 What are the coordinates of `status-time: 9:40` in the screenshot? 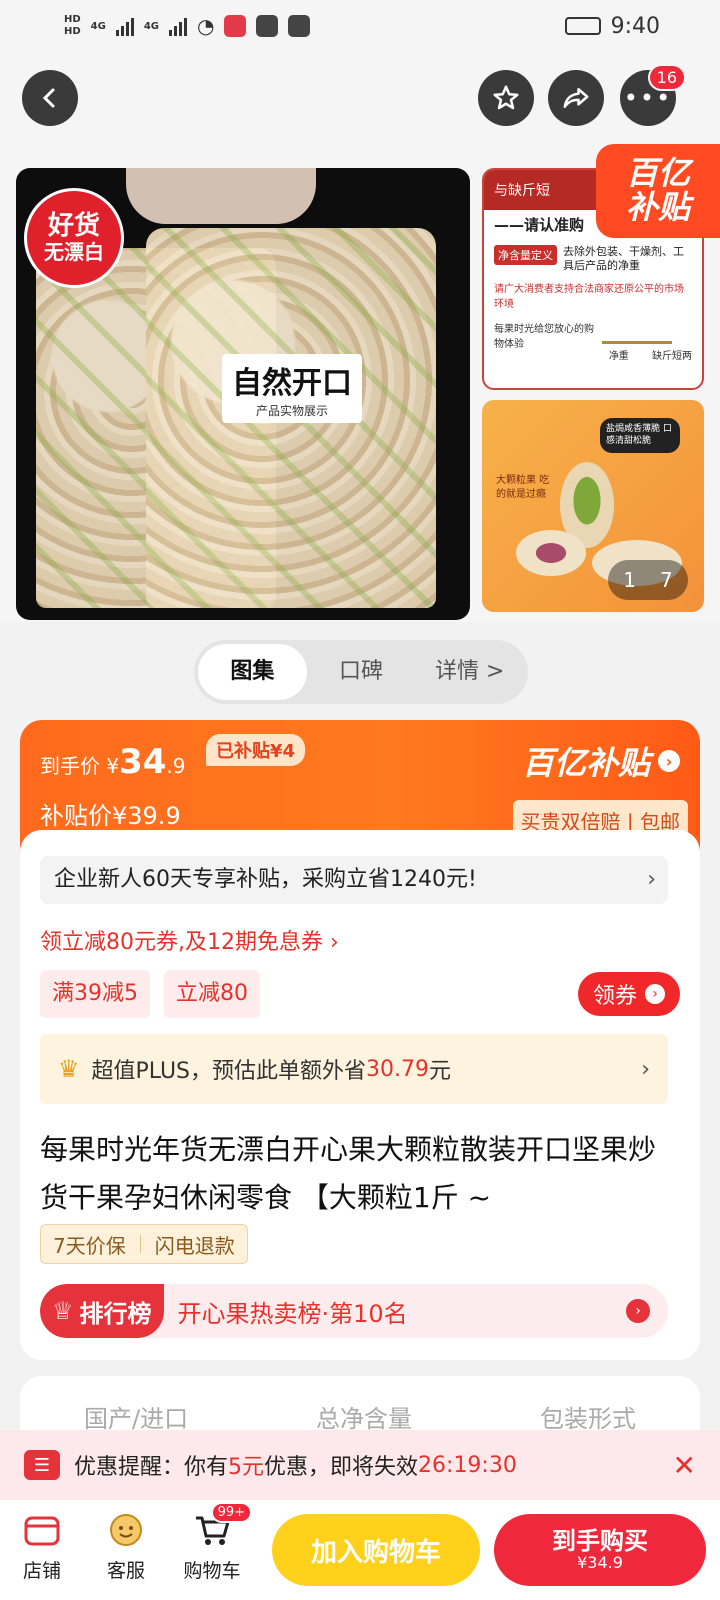 It's located at (635, 26).